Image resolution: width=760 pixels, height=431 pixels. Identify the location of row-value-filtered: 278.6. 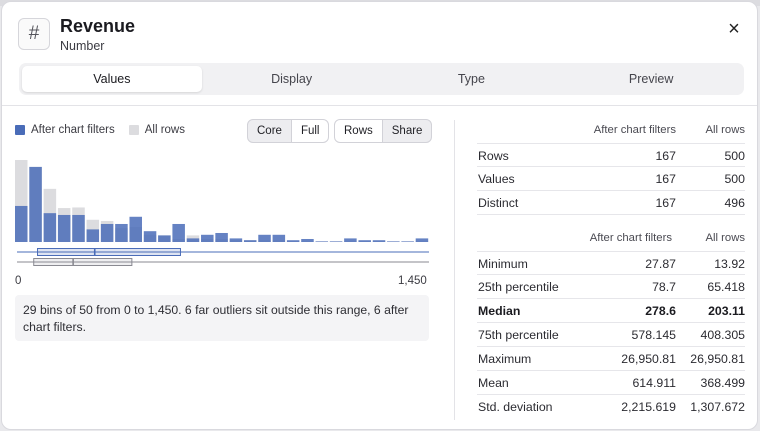
(660, 311).